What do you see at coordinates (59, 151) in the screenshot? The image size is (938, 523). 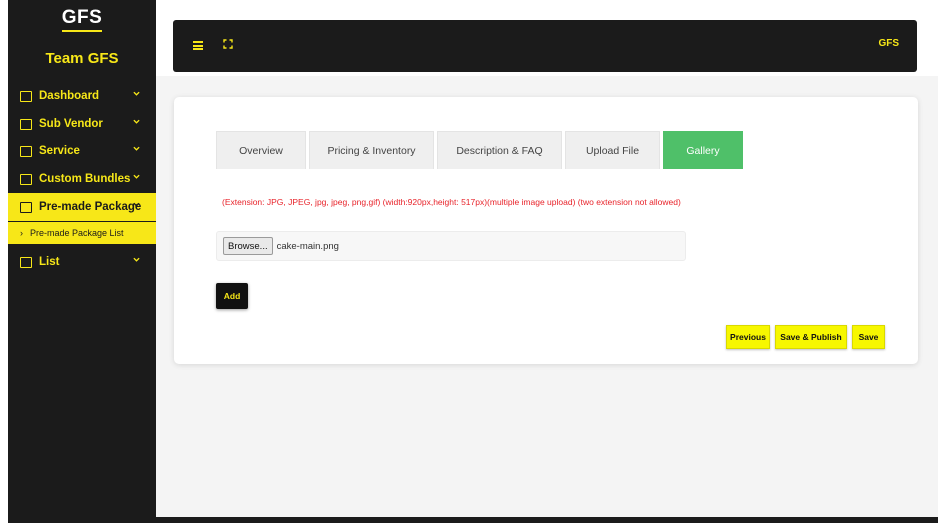 I see `sidebar-item-label: Service` at bounding box center [59, 151].